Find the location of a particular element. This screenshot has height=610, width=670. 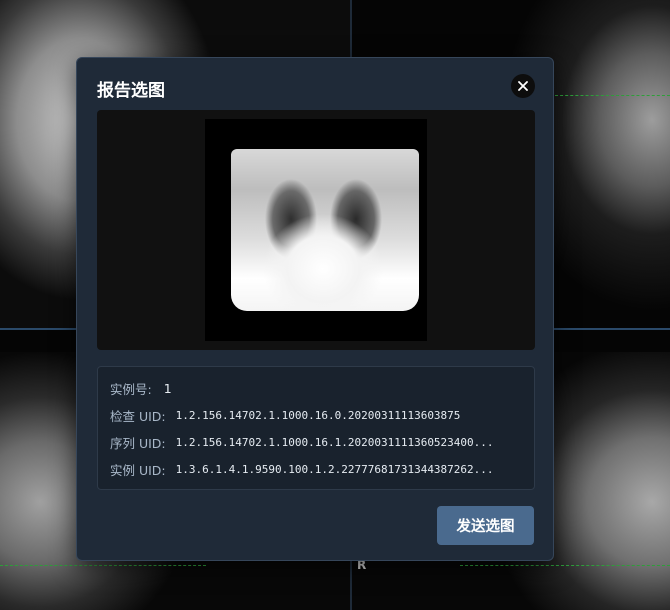

instance-number-label: 实例号: is located at coordinates (131, 389).